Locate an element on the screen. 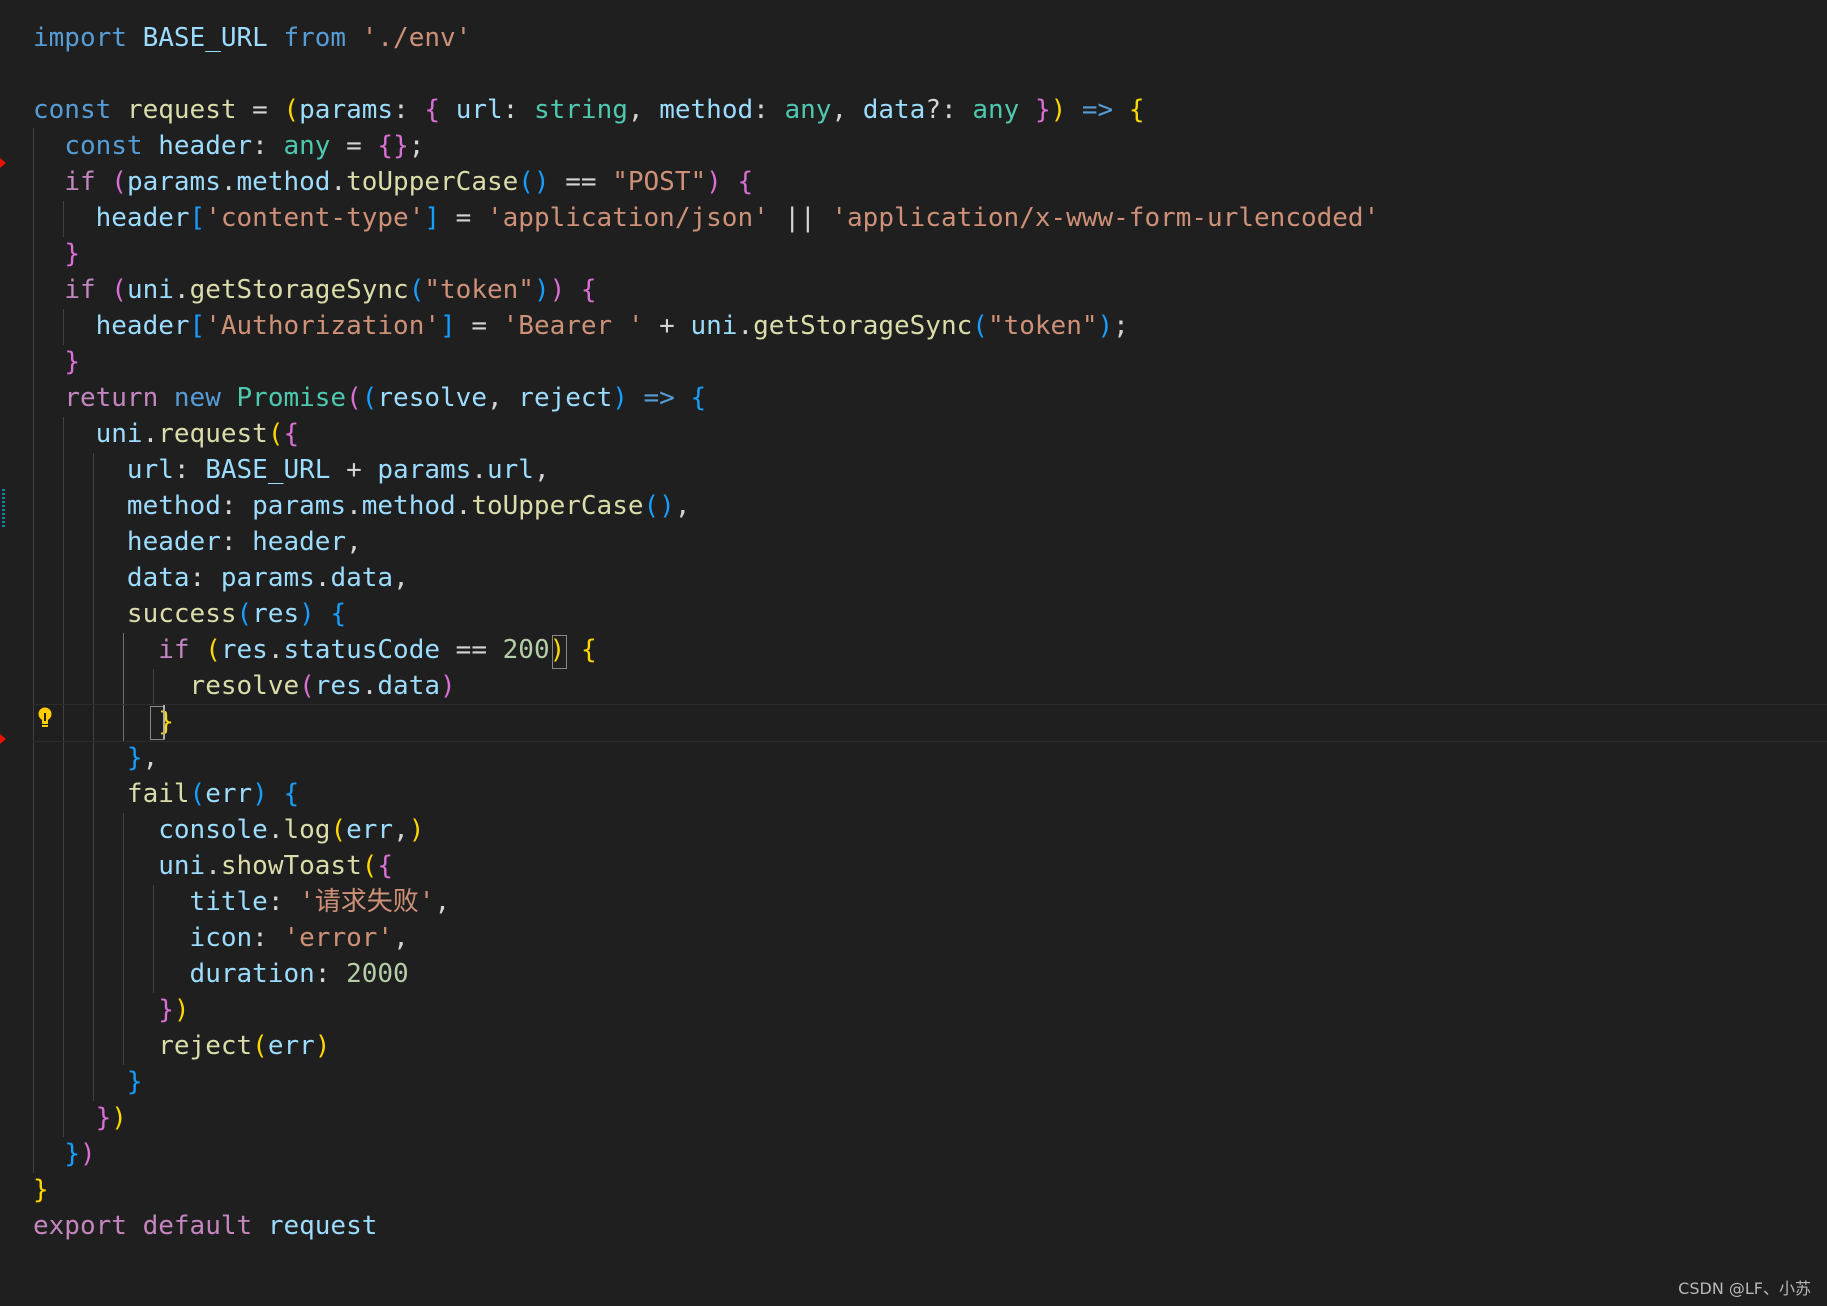 The width and height of the screenshot is (1827, 1306). code-token: err is located at coordinates (229, 794).